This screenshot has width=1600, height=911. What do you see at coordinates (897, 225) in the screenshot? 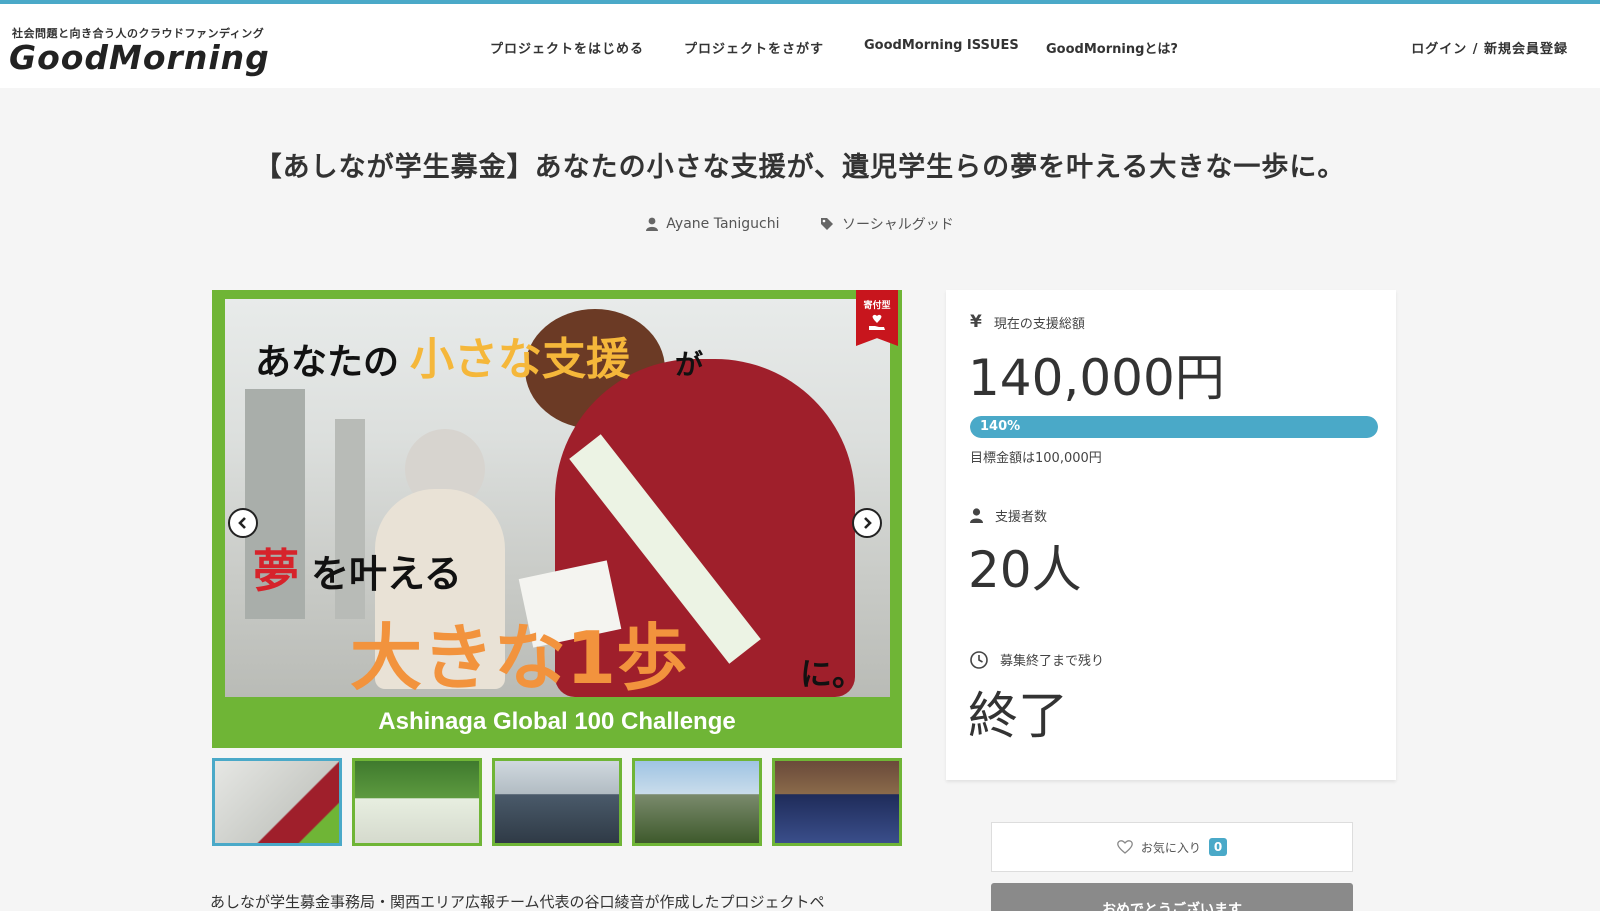
I see `category-name: ソーシャルグッド` at bounding box center [897, 225].